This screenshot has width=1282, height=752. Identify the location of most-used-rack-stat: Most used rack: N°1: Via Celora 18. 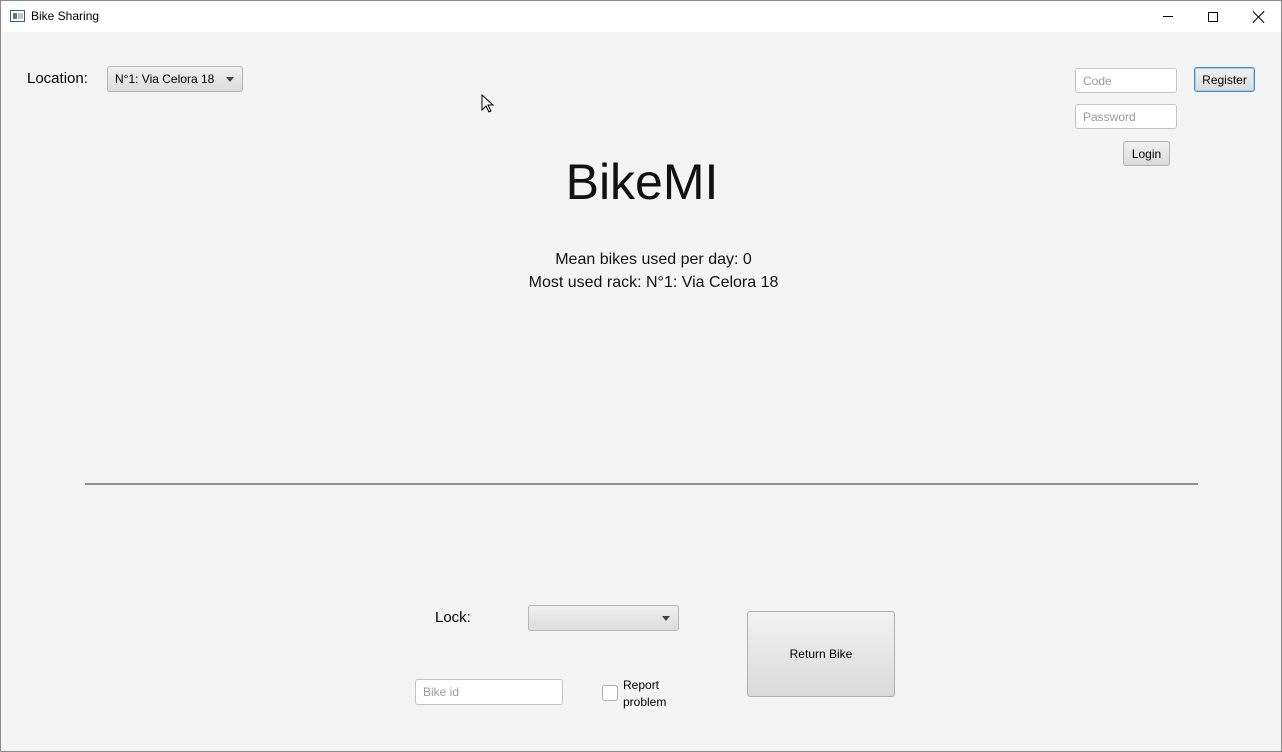
(653, 282).